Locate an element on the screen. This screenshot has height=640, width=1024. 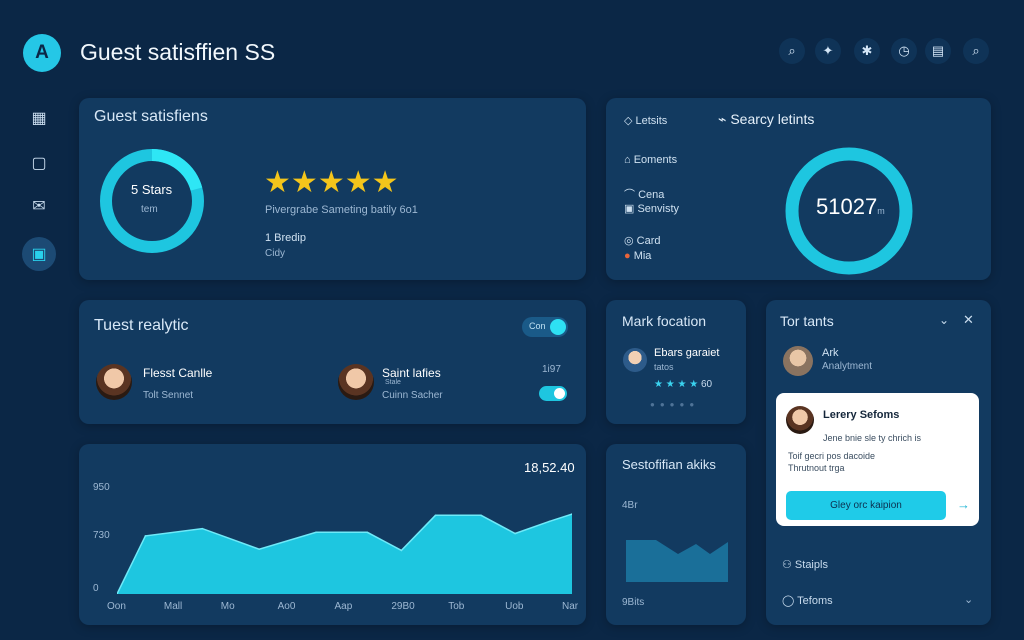
x-tick-label: Nar is located at coordinates (570, 606).